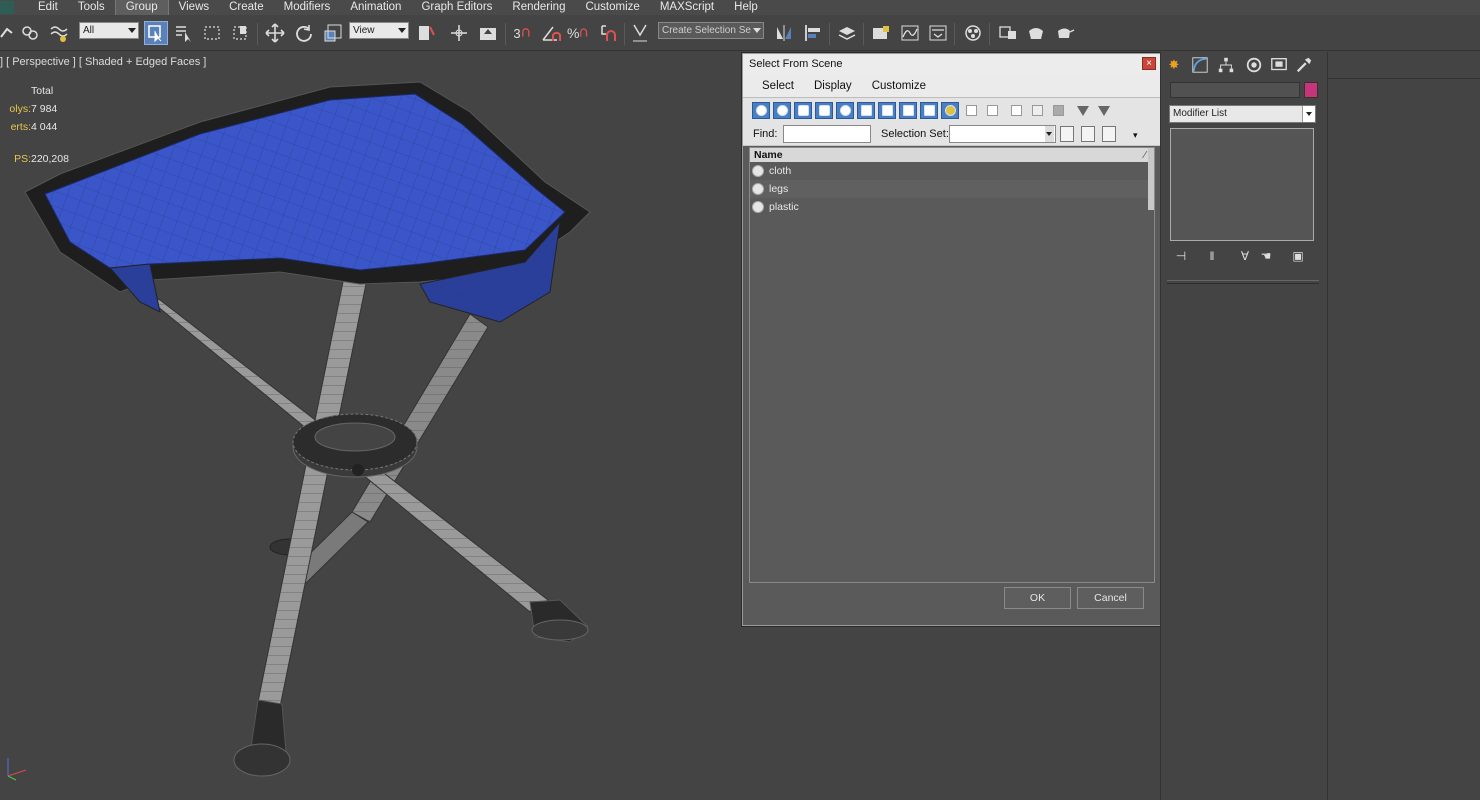 The height and width of the screenshot is (800, 1480). What do you see at coordinates (910, 33) in the screenshot?
I see `curve-editor-icon` at bounding box center [910, 33].